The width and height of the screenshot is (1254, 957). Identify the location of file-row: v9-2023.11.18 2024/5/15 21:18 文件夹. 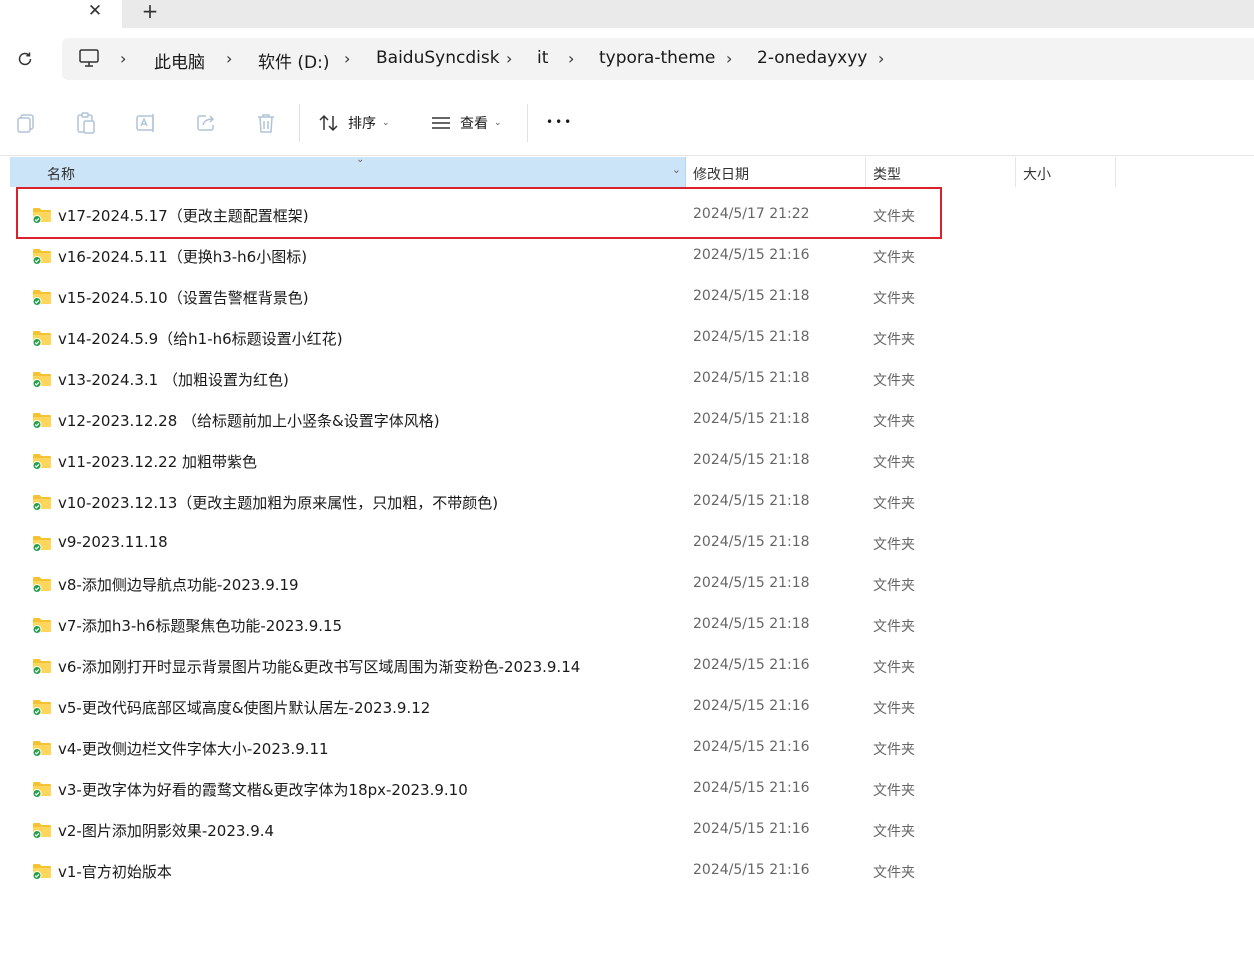
(627, 542).